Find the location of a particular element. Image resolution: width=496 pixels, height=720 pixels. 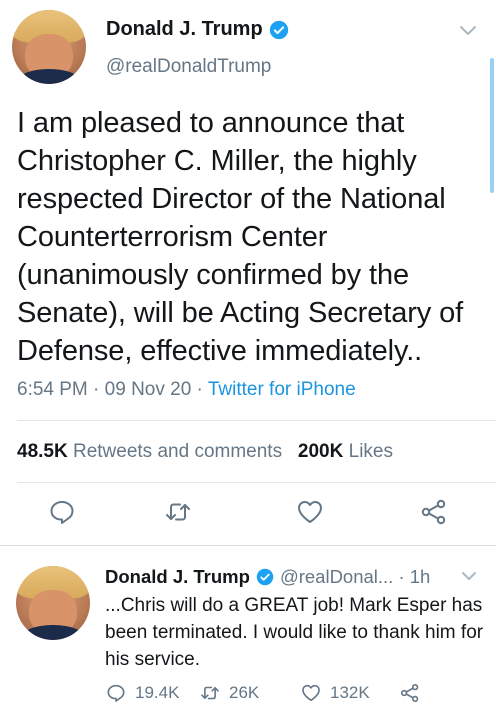

tweet-actions is located at coordinates (248, 517).